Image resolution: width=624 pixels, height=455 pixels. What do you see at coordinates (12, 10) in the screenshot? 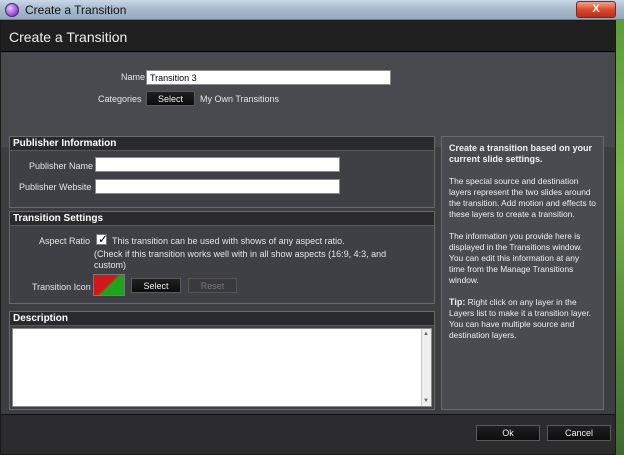
I see `app-icon` at bounding box center [12, 10].